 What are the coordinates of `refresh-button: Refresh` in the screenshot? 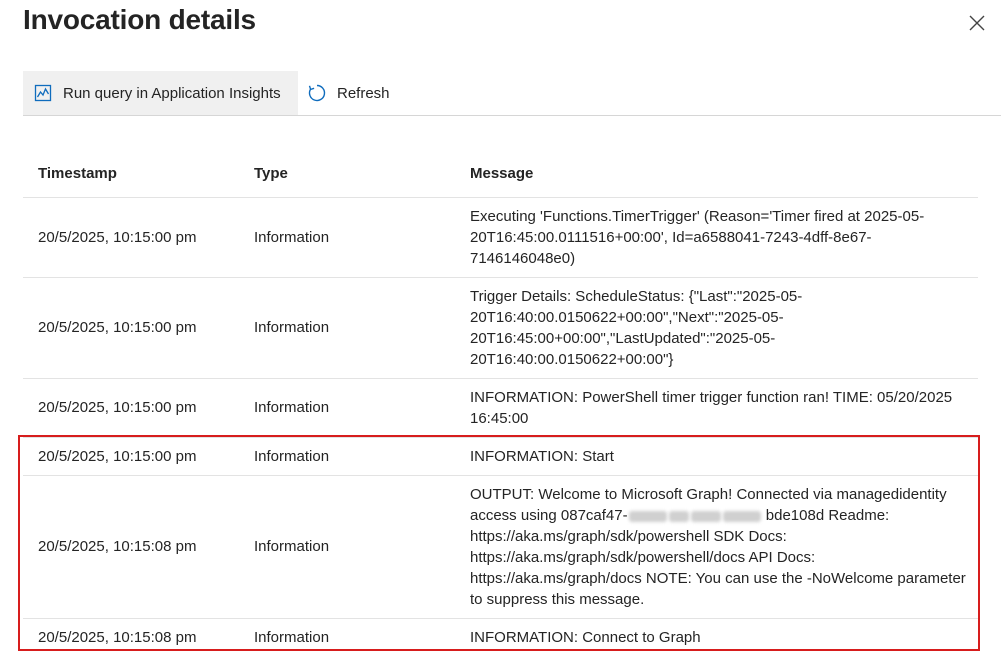 It's located at (347, 93).